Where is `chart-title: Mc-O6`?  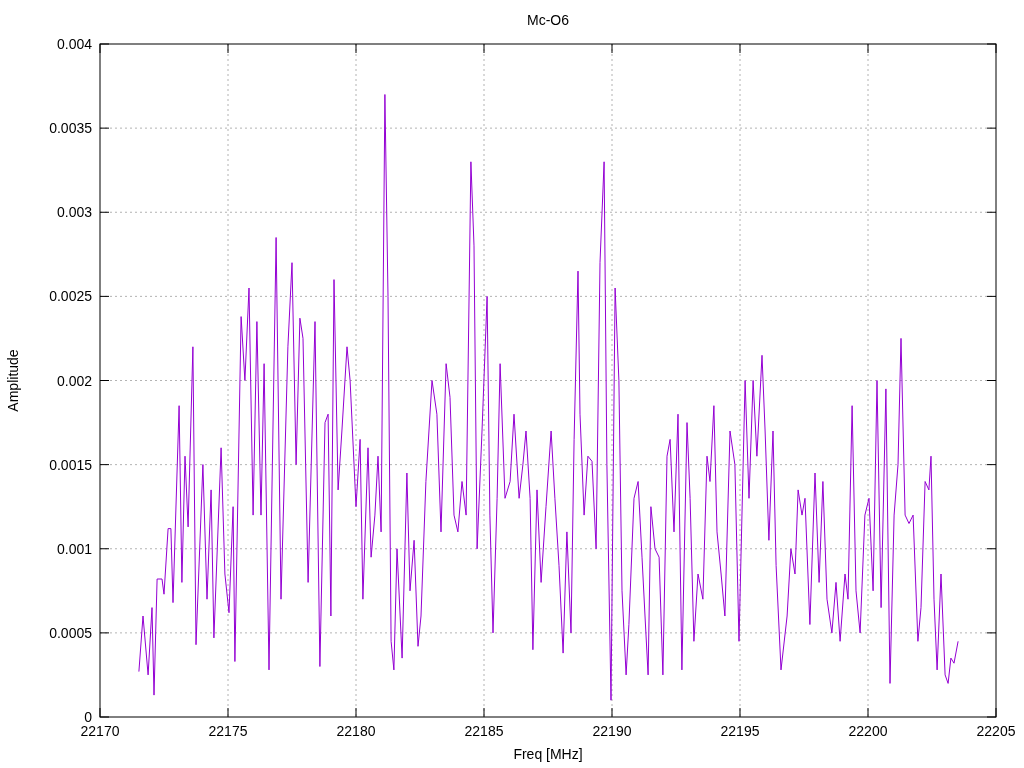 chart-title: Mc-O6 is located at coordinates (548, 20).